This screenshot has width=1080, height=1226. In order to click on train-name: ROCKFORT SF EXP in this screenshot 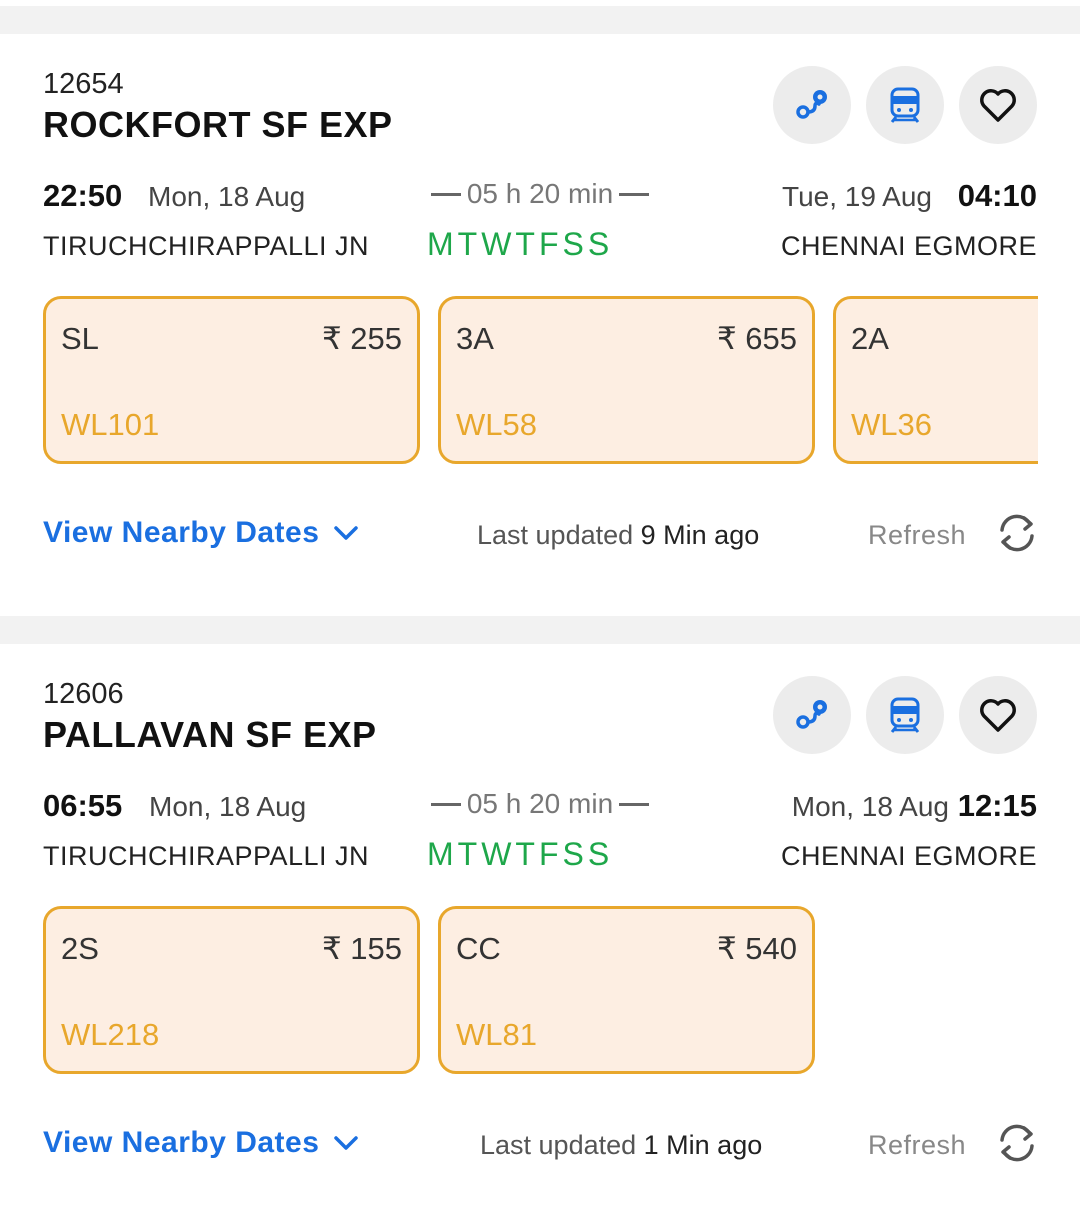, I will do `click(218, 124)`.